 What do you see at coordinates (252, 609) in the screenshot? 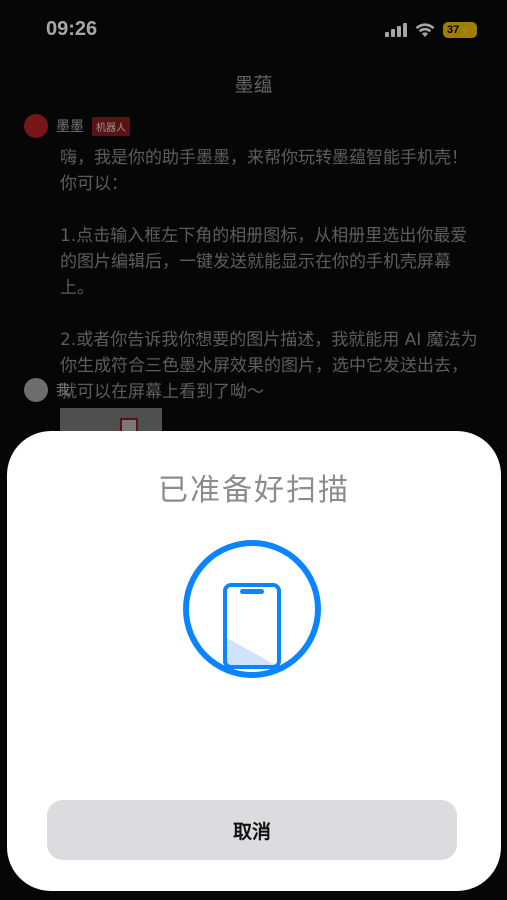
I see `phone-scan-icon` at bounding box center [252, 609].